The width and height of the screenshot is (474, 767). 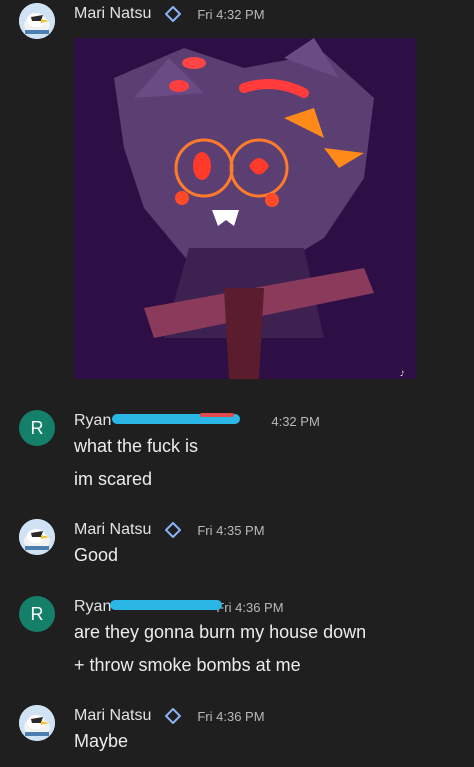 What do you see at coordinates (136, 446) in the screenshot?
I see `message-line: what the fuck is` at bounding box center [136, 446].